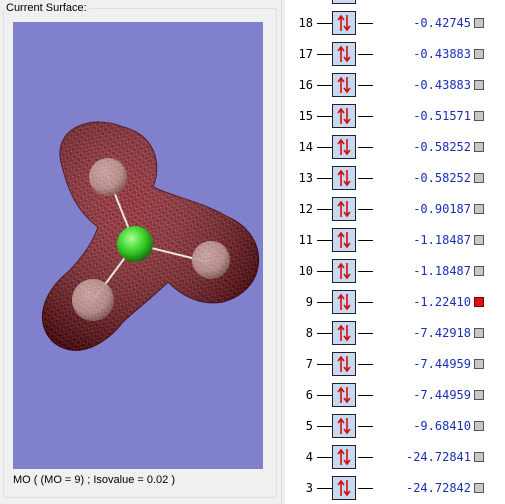 The width and height of the screenshot is (505, 504). What do you see at coordinates (395, 271) in the screenshot?
I see `mo-row: 10 -1.18487` at bounding box center [395, 271].